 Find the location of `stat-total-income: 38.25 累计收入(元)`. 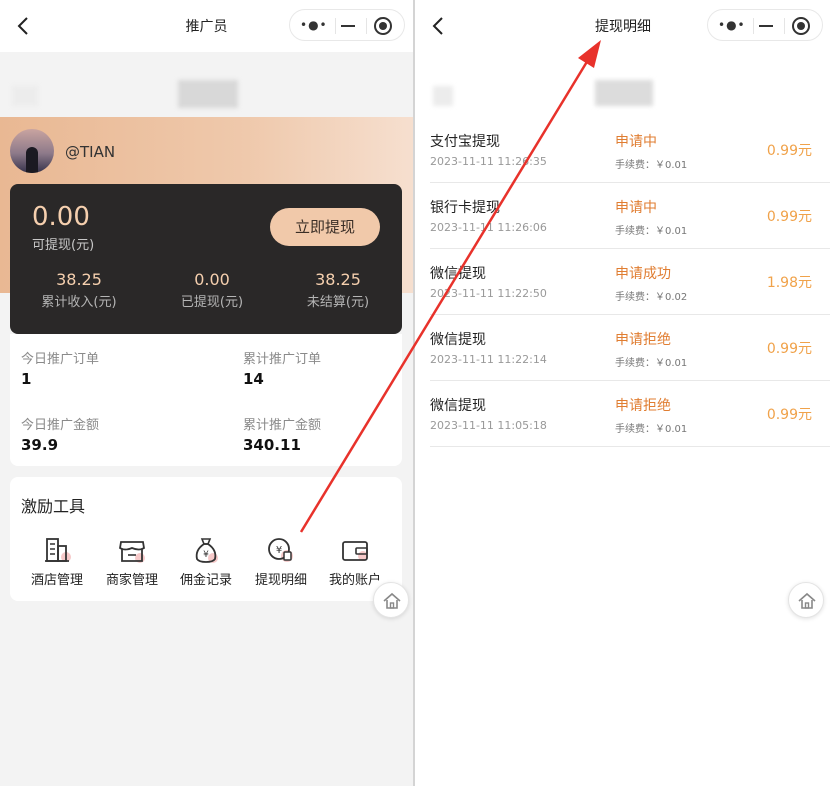

stat-total-income: 38.25 累计收入(元) is located at coordinates (79, 290).